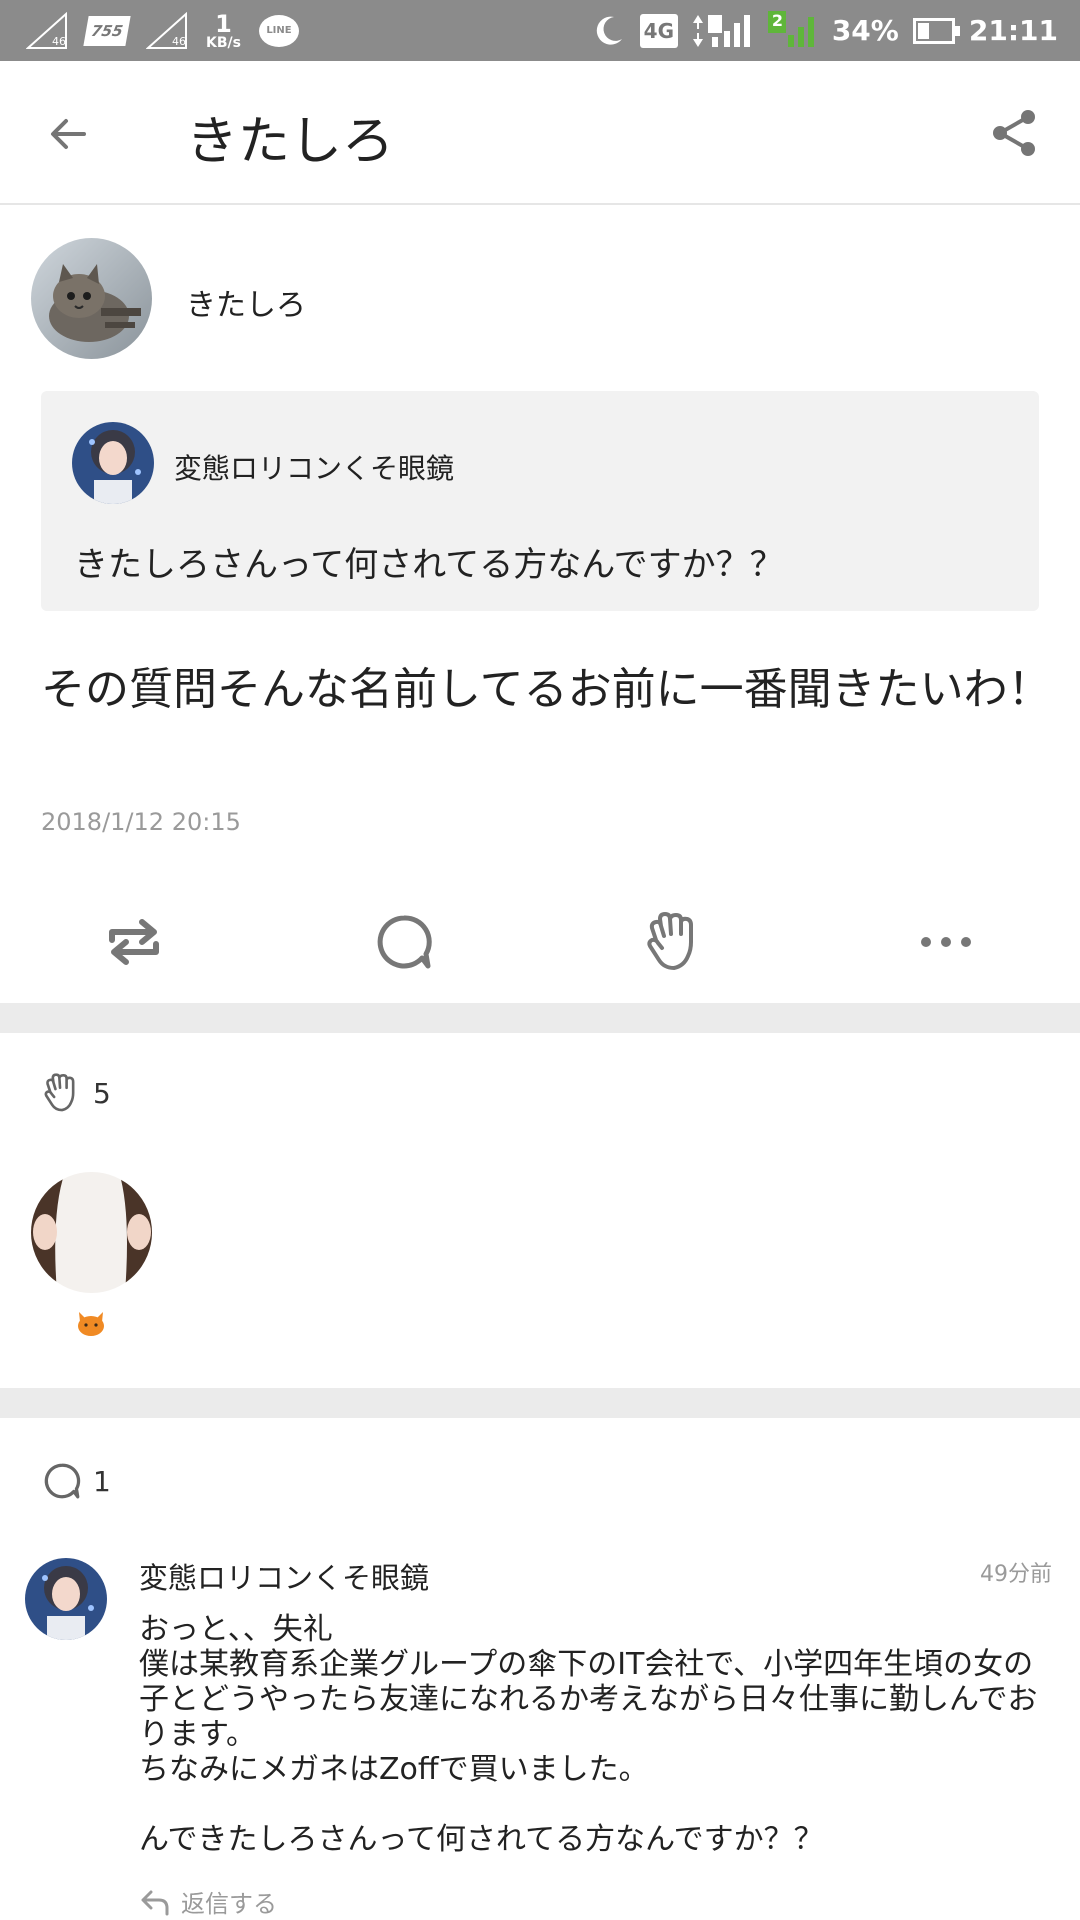 The height and width of the screenshot is (1920, 1080). Describe the element at coordinates (107, 30) in the screenshot. I see `app-notification-icon: 755` at that location.